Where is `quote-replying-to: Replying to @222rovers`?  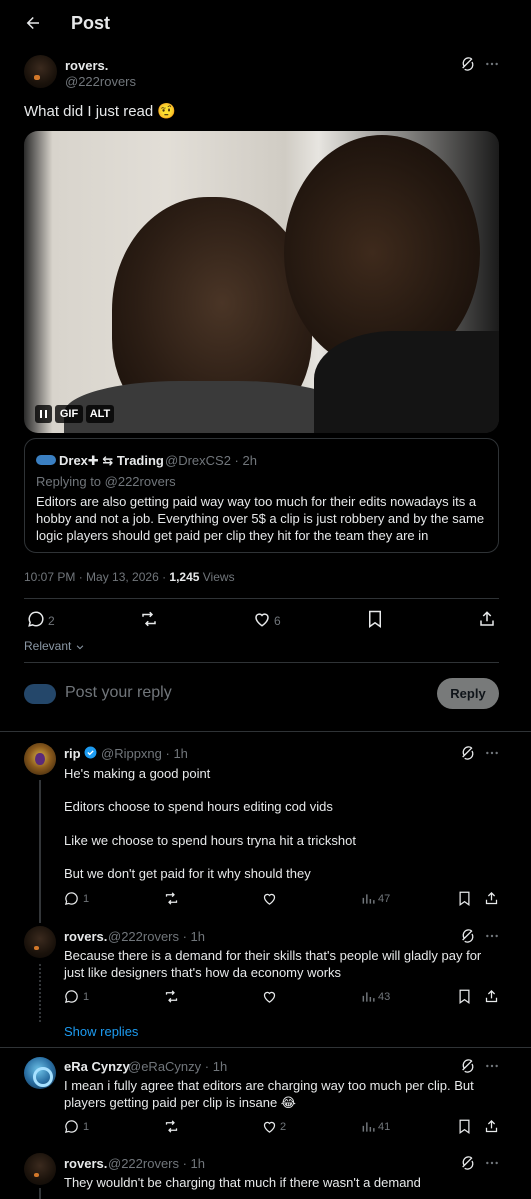 quote-replying-to: Replying to @222rovers is located at coordinates (106, 481).